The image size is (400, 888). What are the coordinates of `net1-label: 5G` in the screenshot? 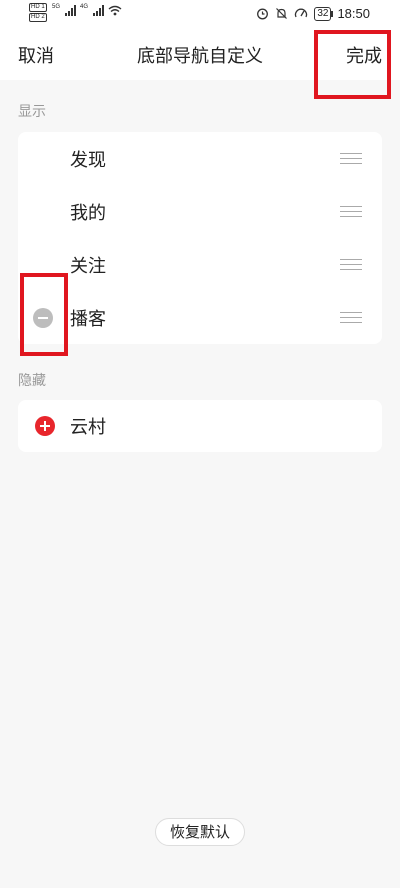 It's located at (56, 7).